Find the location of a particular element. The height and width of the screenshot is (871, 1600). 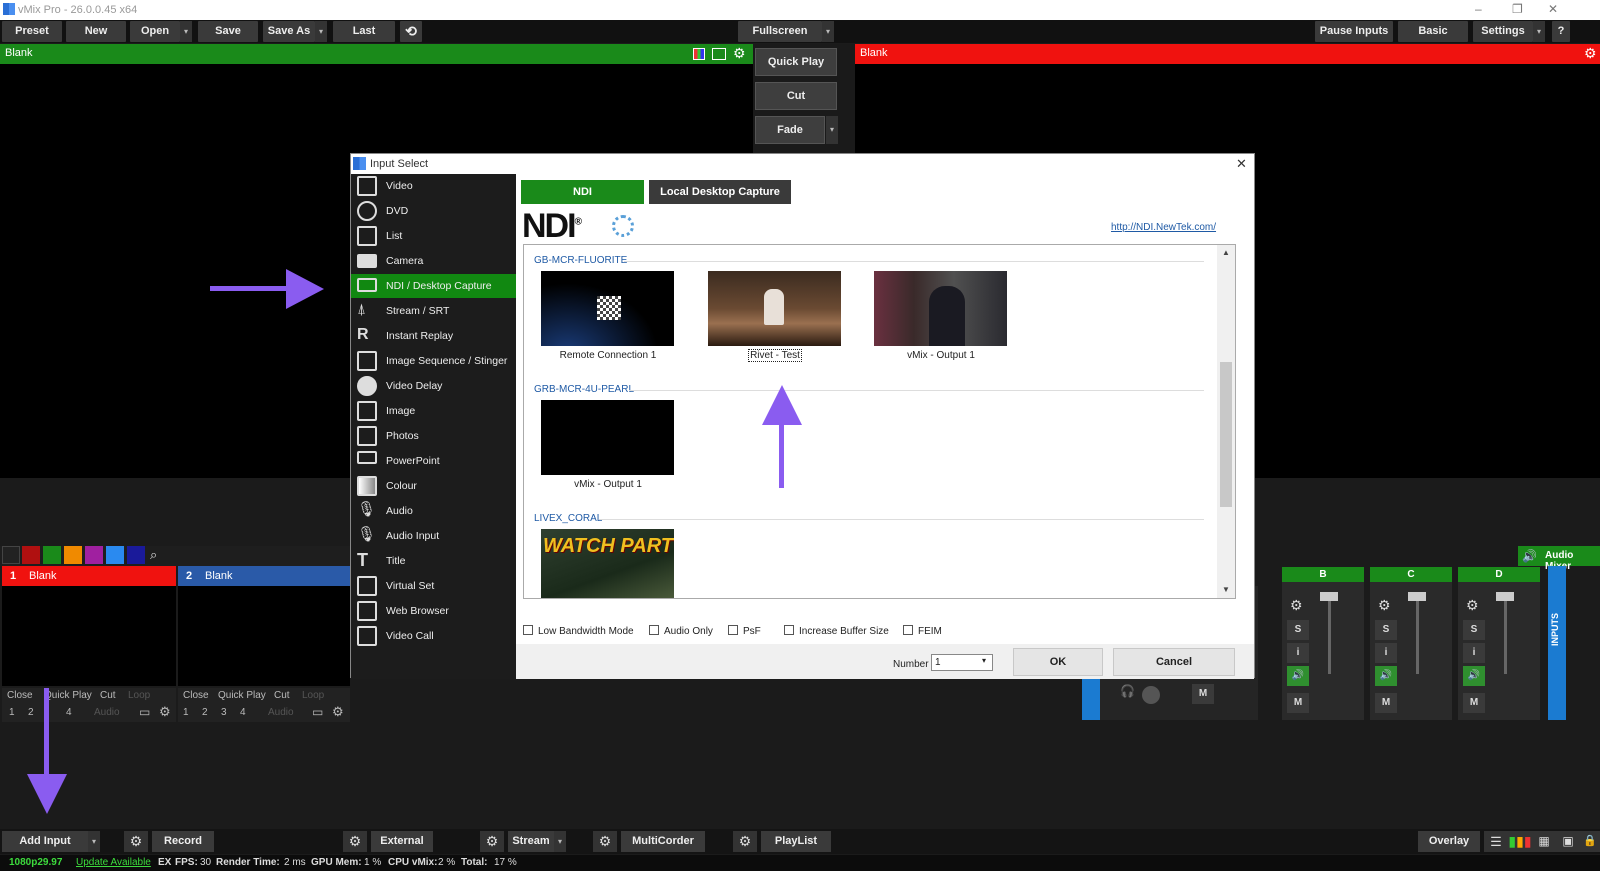

category-powerpoint: PowerPoint is located at coordinates (433, 461).